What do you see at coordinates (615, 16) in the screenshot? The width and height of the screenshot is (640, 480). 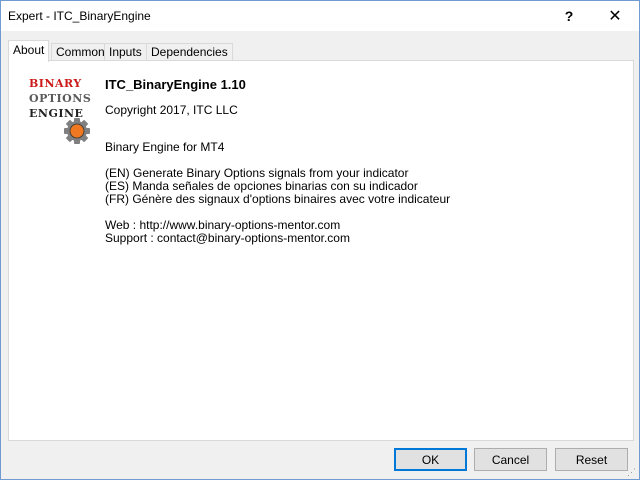 I see `close-button: ✕` at bounding box center [615, 16].